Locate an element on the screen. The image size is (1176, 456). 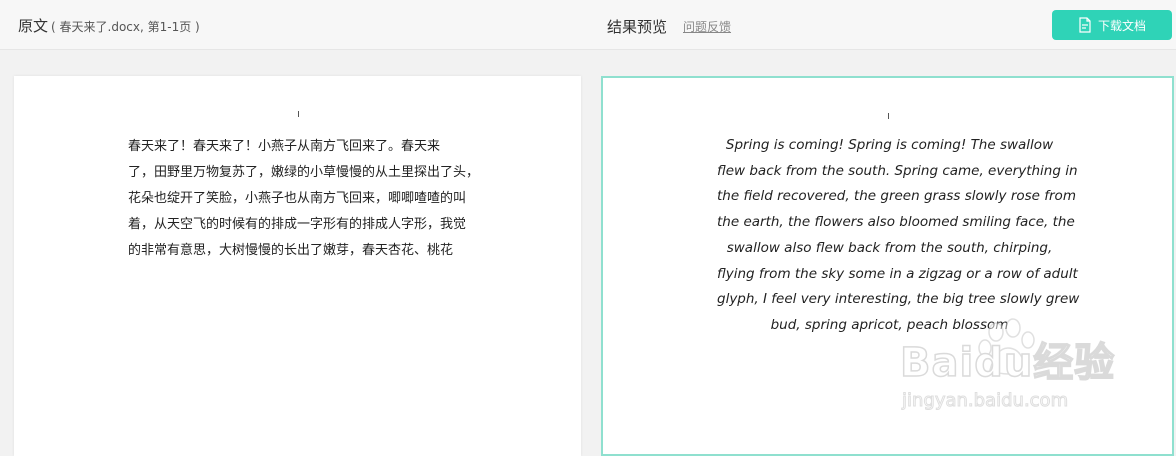
original-line: 了，田野里万物复苏了，嫩绿的小草慢慢的从土里探出了头， is located at coordinates (304, 172).